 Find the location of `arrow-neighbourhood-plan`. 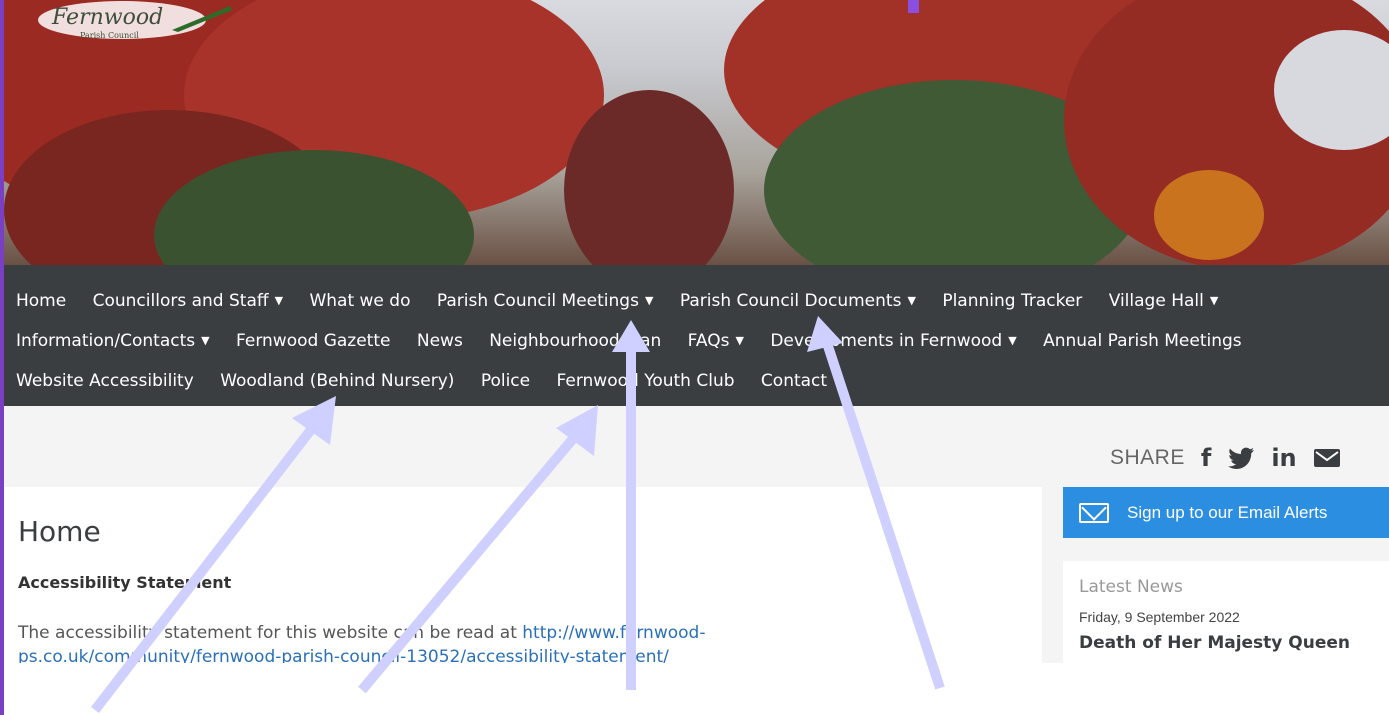

arrow-neighbourhood-plan is located at coordinates (631, 505).